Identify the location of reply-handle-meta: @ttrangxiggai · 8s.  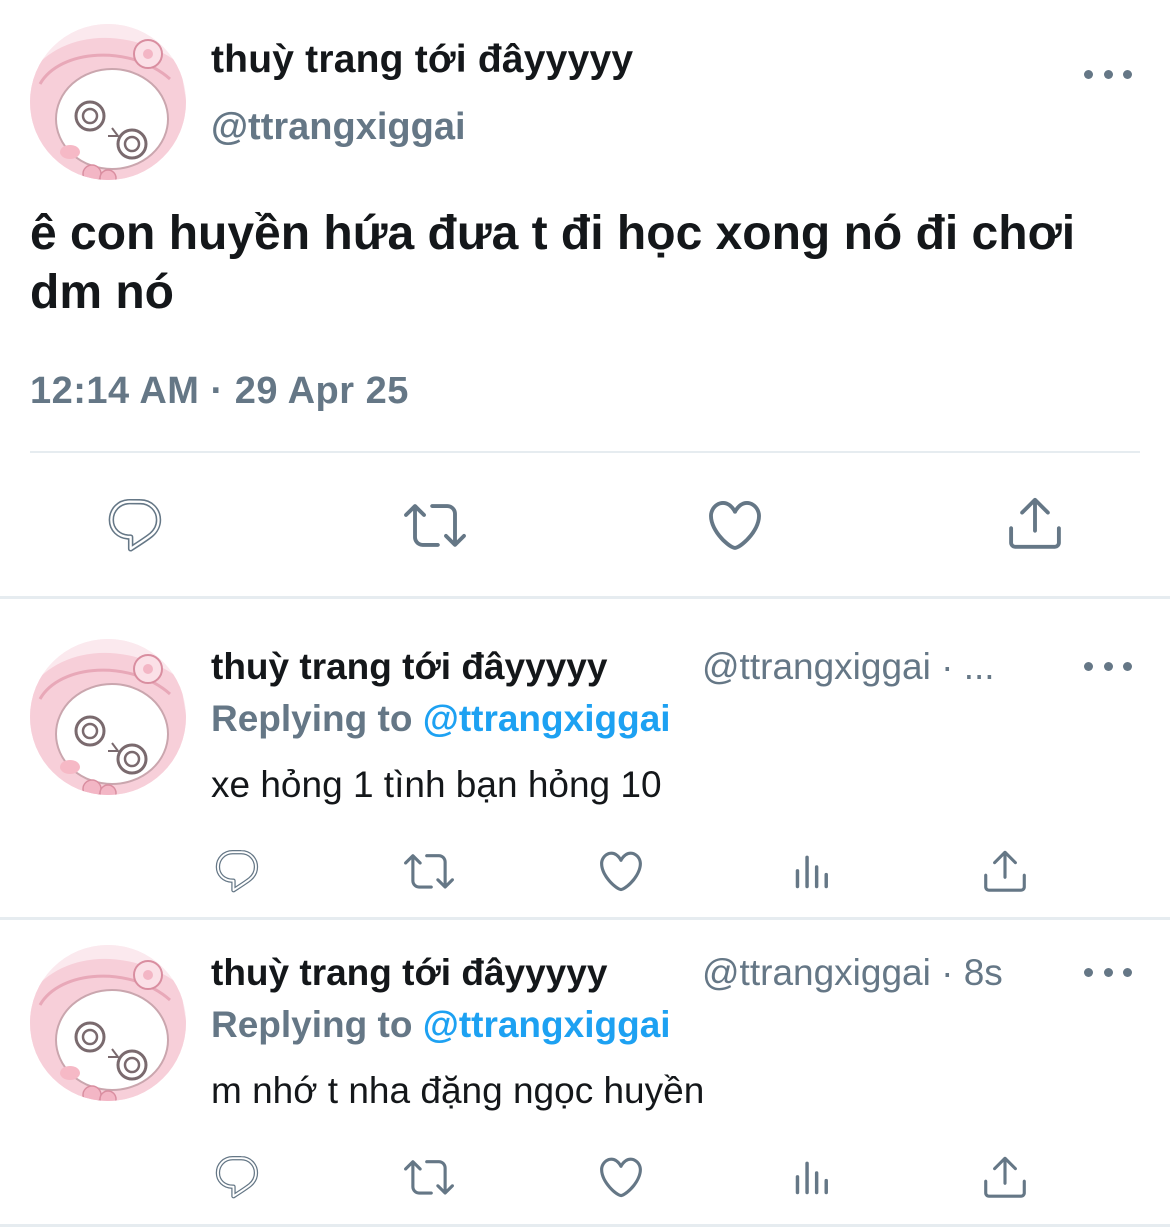
(852, 973).